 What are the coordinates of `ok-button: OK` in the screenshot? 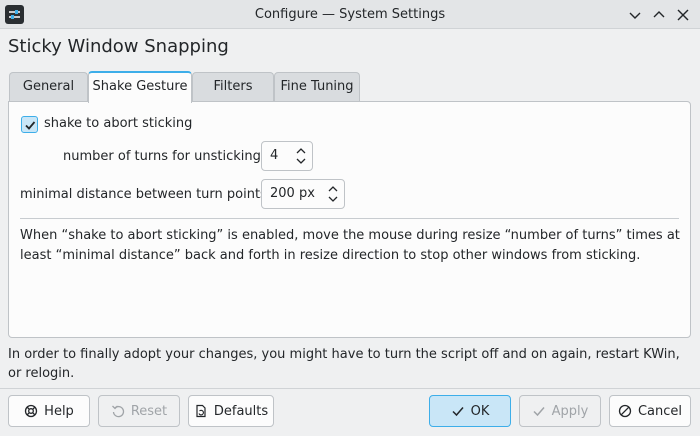 It's located at (470, 411).